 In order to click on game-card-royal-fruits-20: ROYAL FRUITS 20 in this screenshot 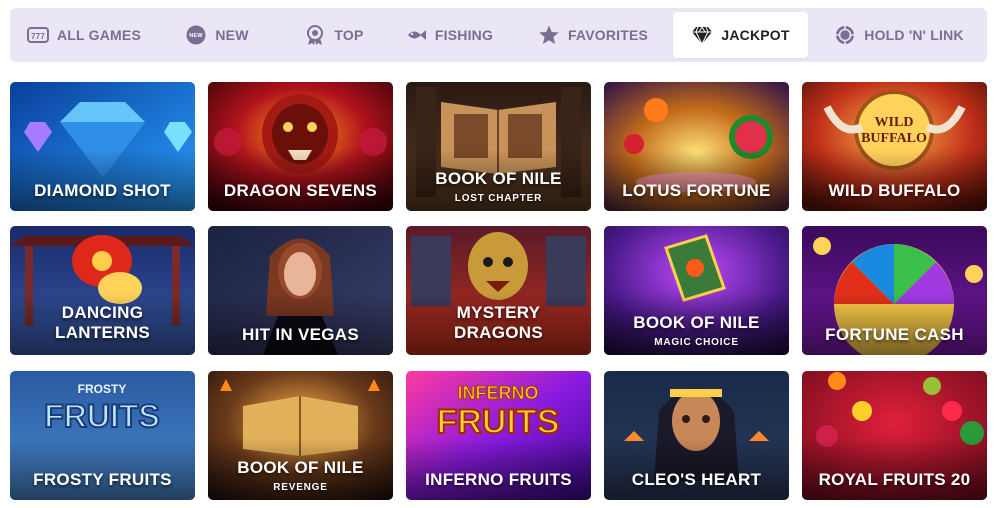, I will do `click(894, 435)`.